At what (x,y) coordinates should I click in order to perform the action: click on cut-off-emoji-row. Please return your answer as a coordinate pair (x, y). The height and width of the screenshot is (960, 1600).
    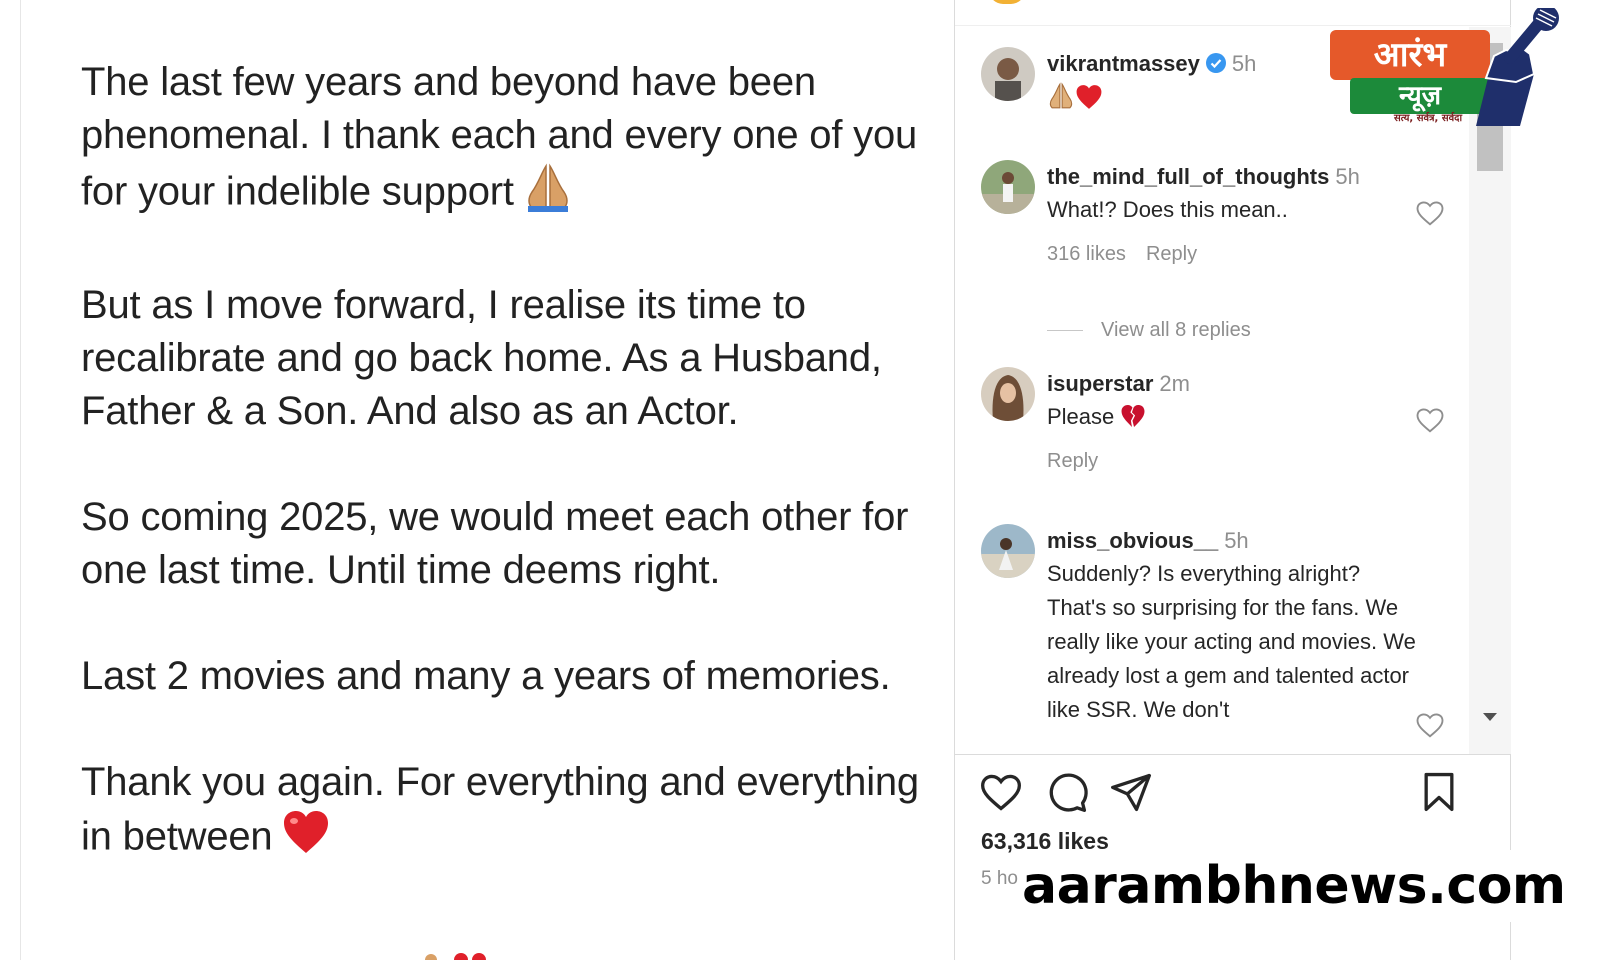
    Looking at the image, I should click on (455, 956).